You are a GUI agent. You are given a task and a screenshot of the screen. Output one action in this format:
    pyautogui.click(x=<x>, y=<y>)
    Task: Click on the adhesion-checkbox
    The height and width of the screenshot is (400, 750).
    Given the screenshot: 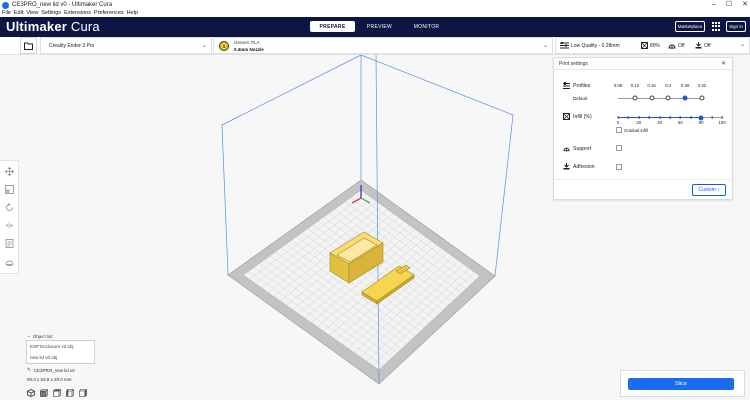 What is the action you would take?
    pyautogui.click(x=619, y=167)
    